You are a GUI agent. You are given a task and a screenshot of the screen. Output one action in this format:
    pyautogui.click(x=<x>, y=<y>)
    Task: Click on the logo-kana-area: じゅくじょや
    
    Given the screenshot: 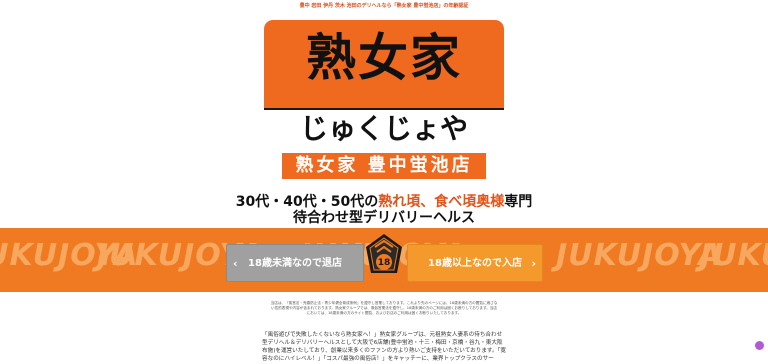 What is the action you would take?
    pyautogui.click(x=384, y=128)
    